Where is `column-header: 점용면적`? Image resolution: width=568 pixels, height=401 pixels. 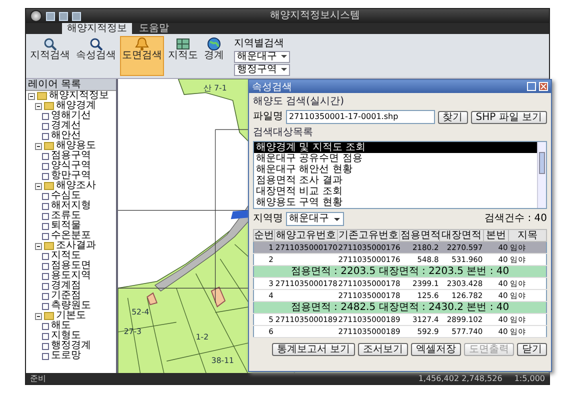
column-header: 점용면적 is located at coordinates (420, 236).